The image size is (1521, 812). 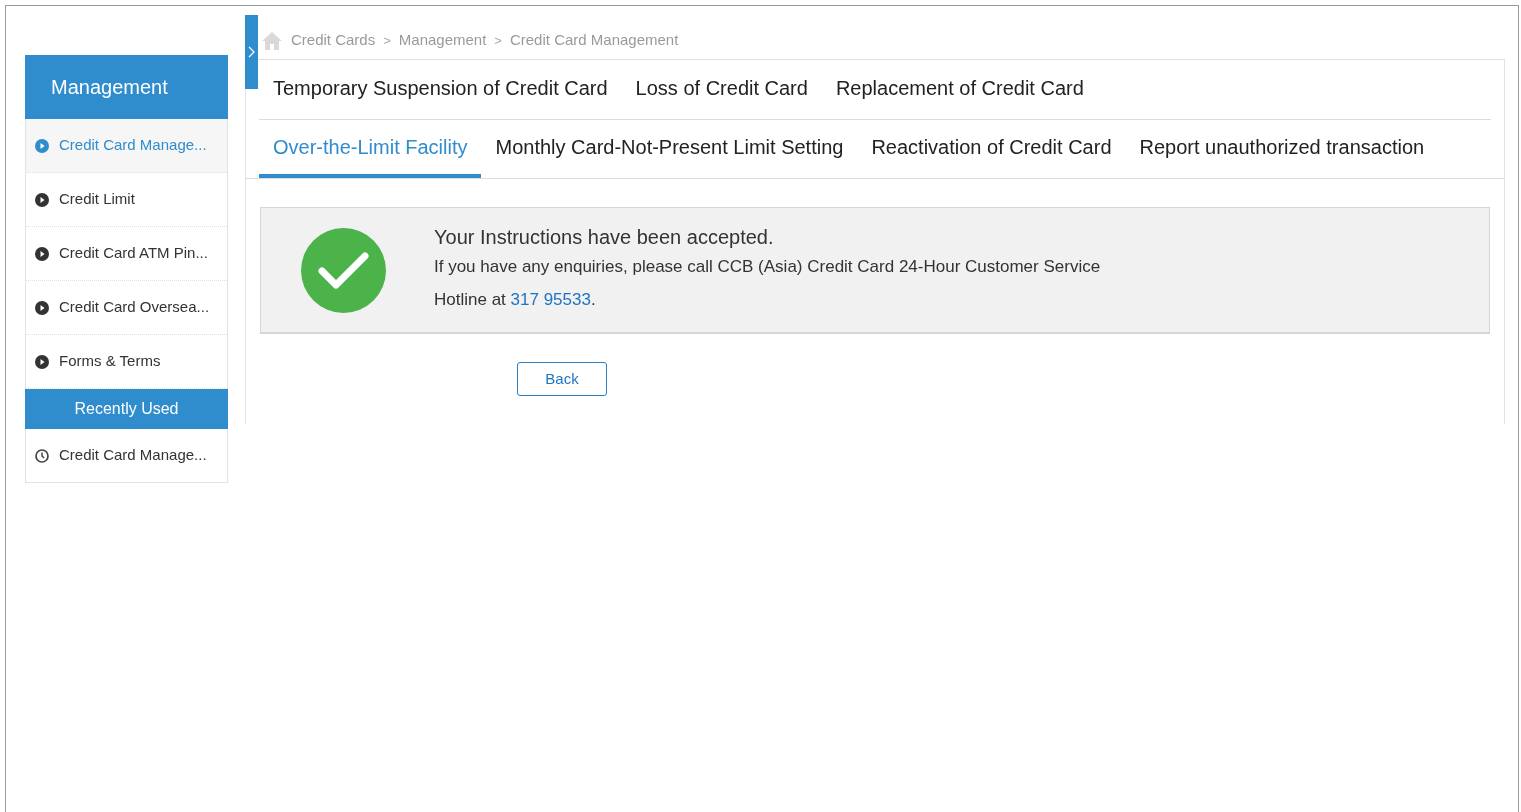 What do you see at coordinates (343, 270) in the screenshot?
I see `success-check-icon` at bounding box center [343, 270].